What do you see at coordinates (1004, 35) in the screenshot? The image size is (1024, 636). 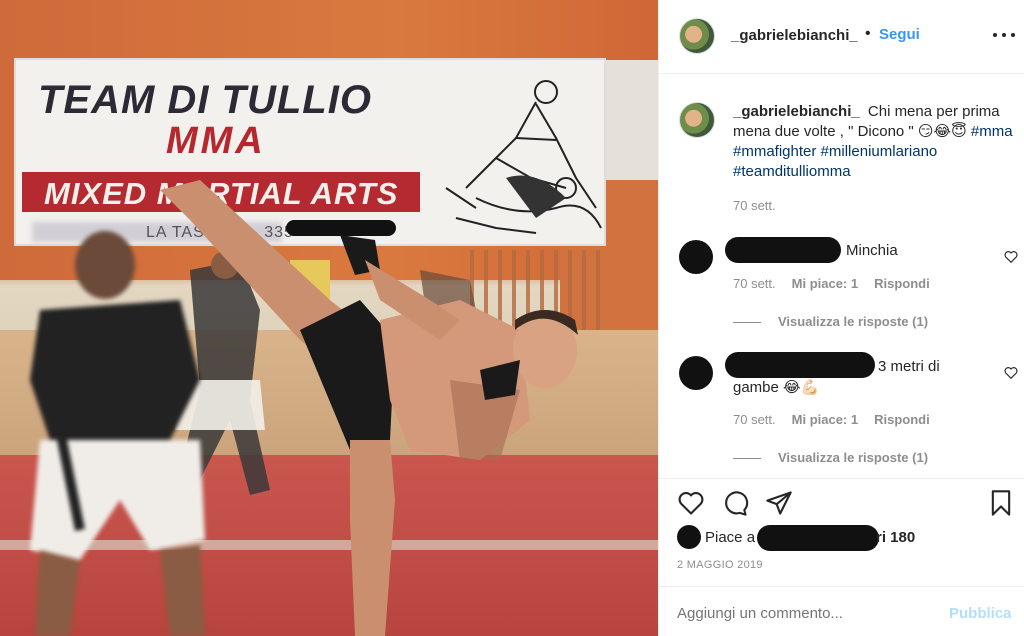 I see `more-options-icon` at bounding box center [1004, 35].